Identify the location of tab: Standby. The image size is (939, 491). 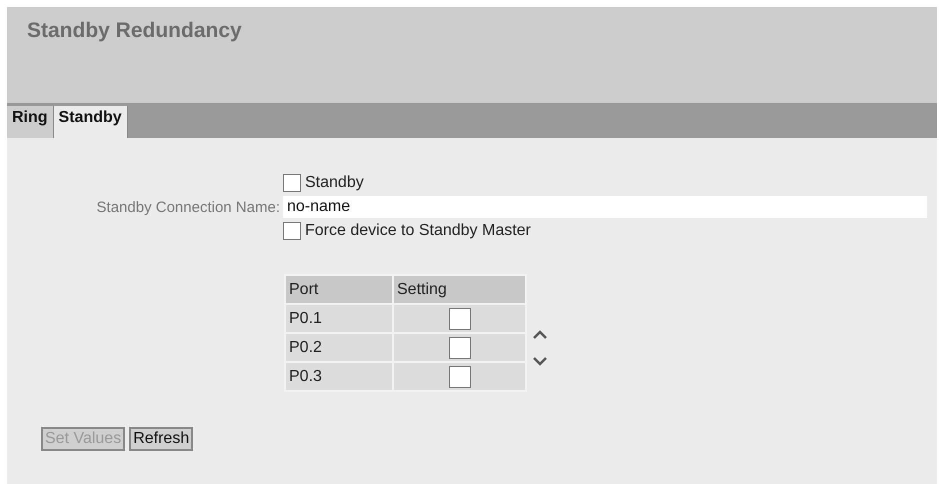
(91, 122).